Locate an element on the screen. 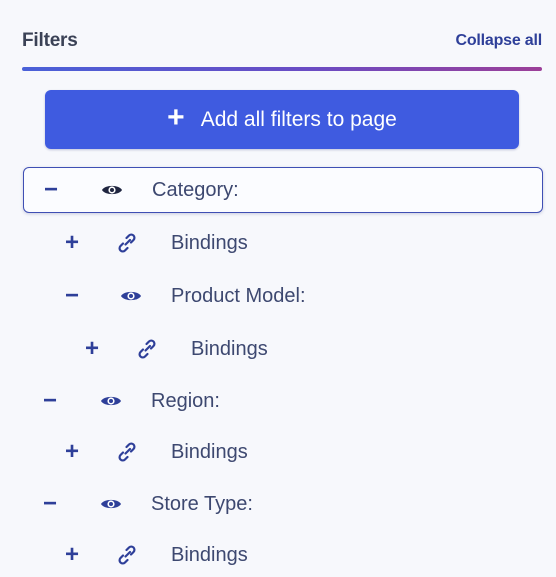 Image resolution: width=556 pixels, height=577 pixels. add-all-filters-button: + Add all filters to page is located at coordinates (282, 119).